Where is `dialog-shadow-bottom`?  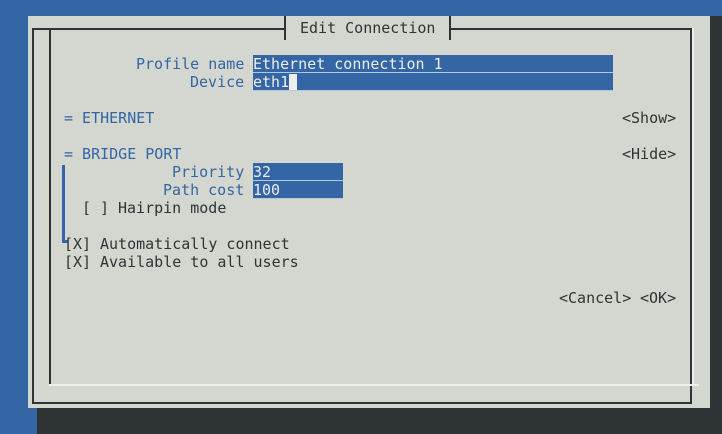
dialog-shadow-bottom is located at coordinates (379, 420).